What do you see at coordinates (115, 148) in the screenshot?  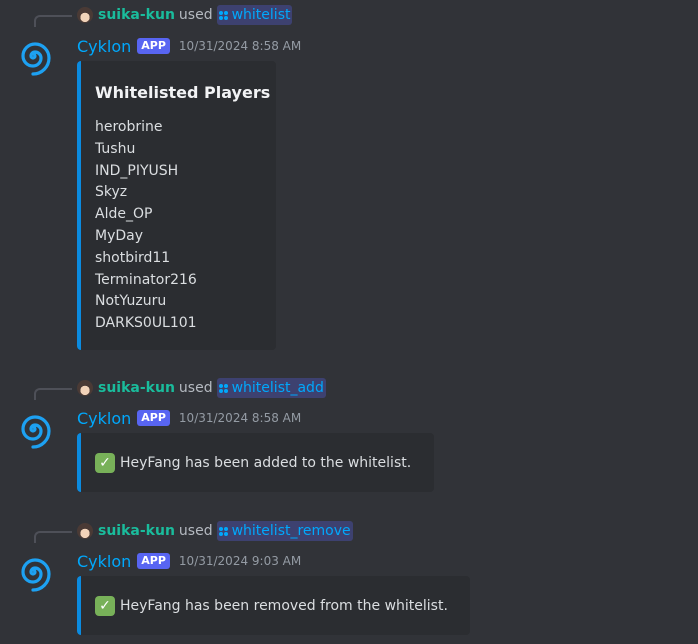 I see `list-item: Tushu` at bounding box center [115, 148].